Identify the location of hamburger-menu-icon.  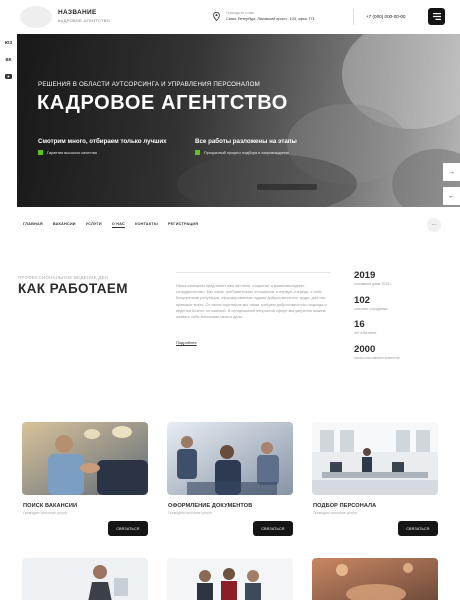
(436, 16).